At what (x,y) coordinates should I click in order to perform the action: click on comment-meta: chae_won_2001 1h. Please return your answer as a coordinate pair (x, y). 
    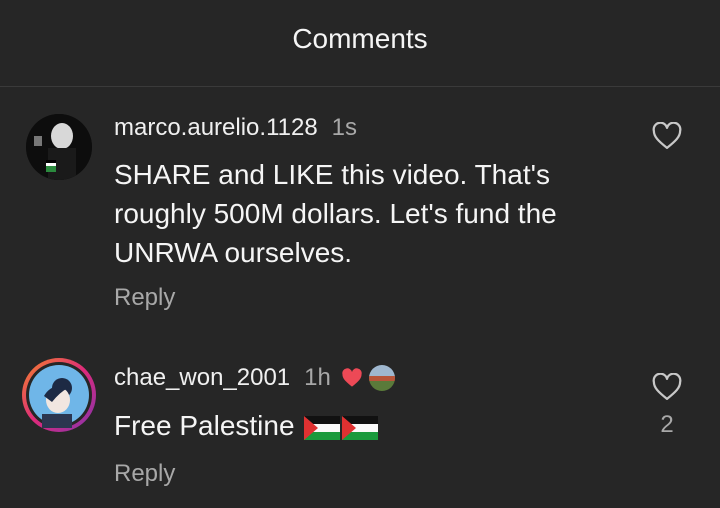
    Looking at the image, I should click on (254, 378).